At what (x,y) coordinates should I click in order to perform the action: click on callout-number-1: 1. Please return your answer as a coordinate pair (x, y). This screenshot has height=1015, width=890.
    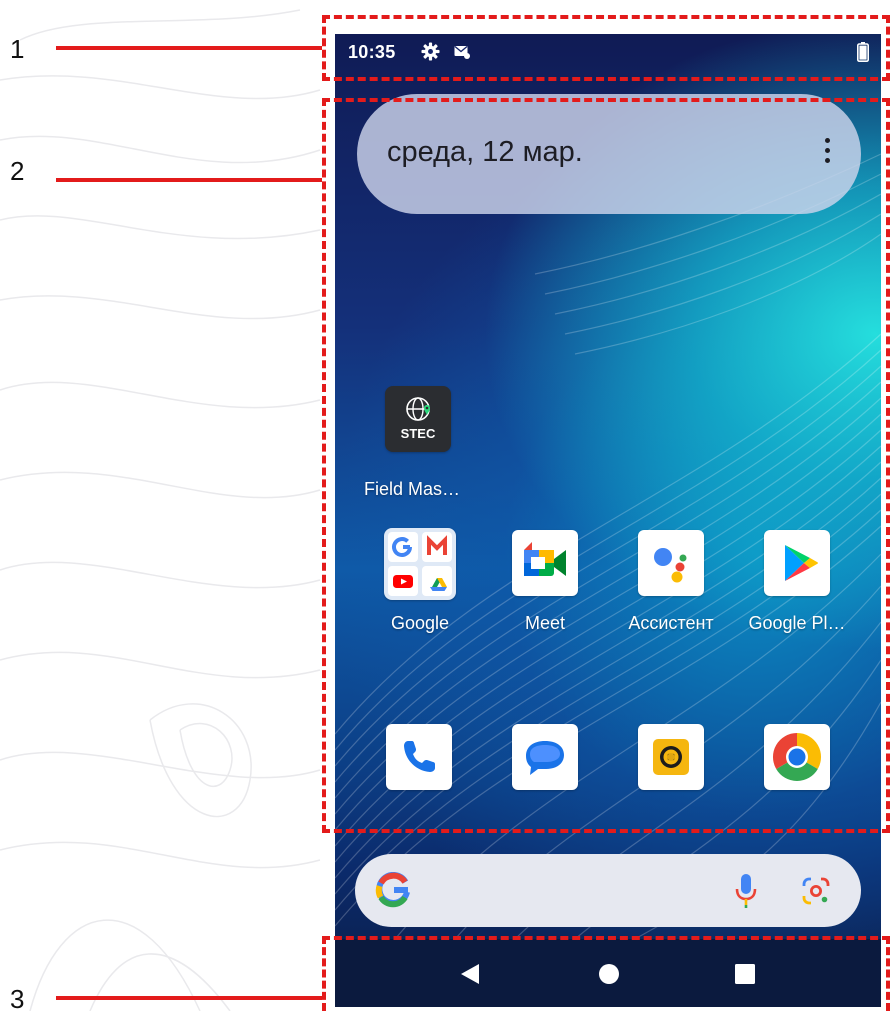
    Looking at the image, I should click on (17, 49).